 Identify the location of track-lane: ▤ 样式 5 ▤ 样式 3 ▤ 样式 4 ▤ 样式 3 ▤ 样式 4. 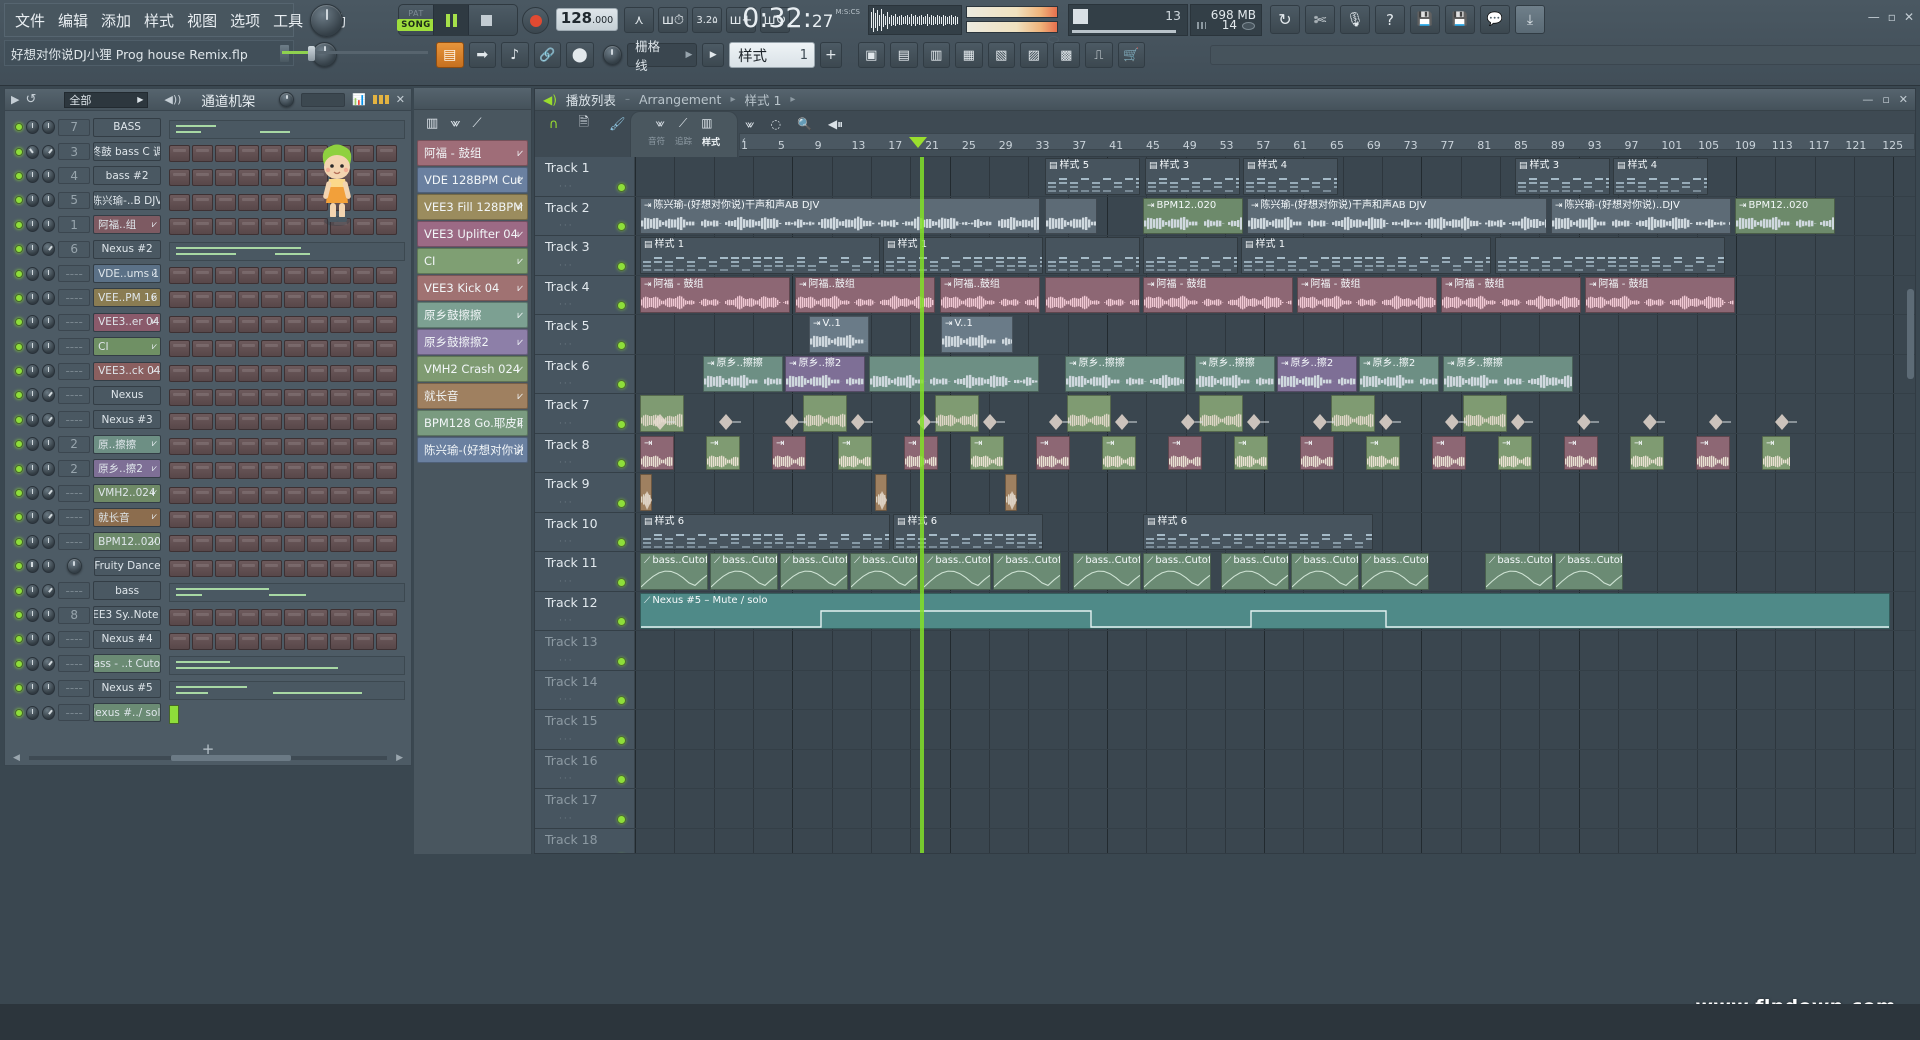
(1275, 176).